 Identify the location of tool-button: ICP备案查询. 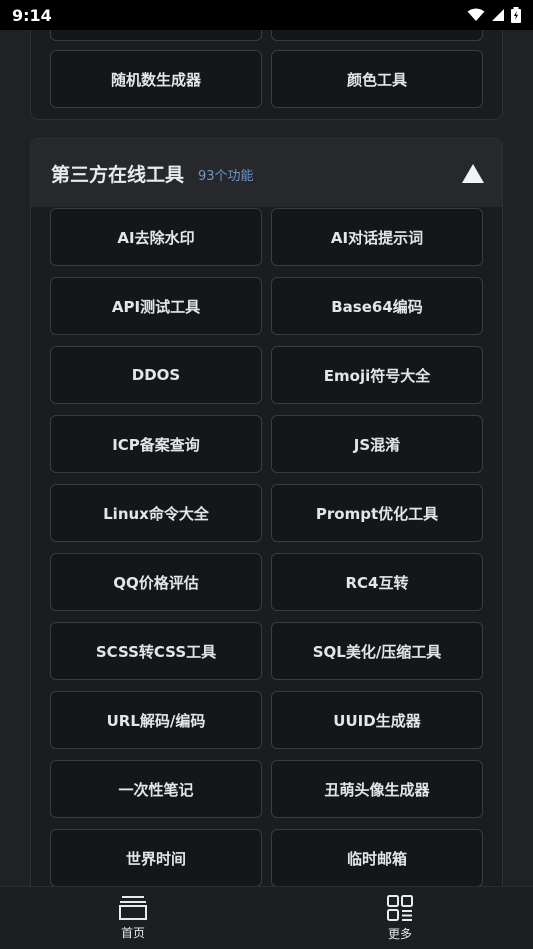
(156, 444).